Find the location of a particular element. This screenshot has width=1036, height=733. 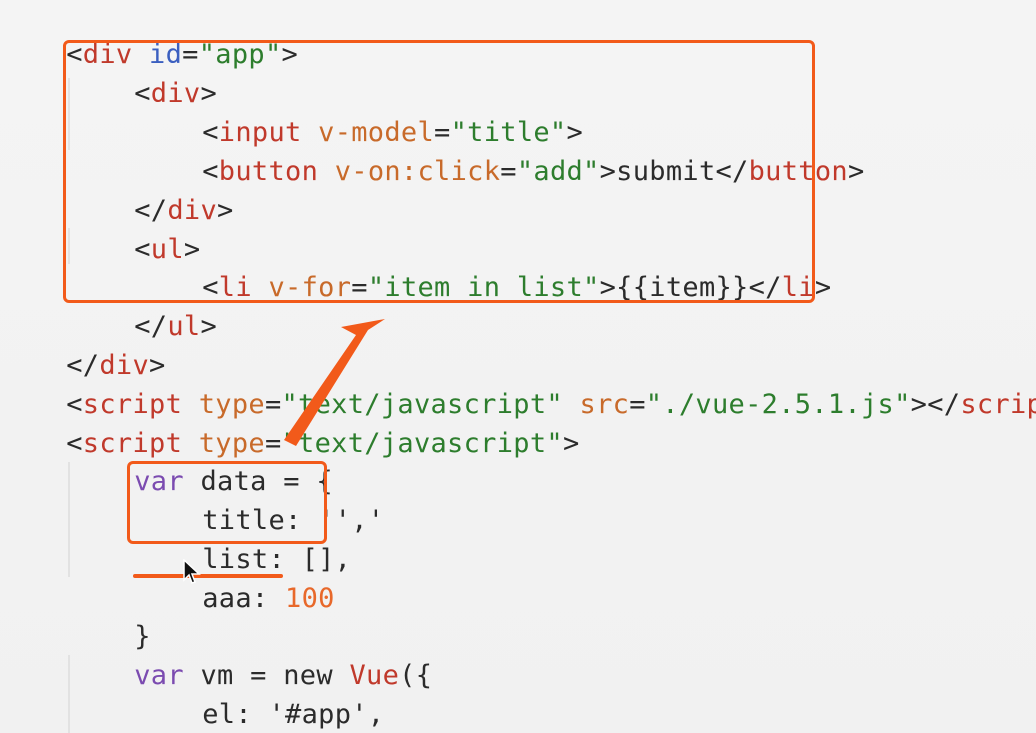

tag-bracket: ></ is located at coordinates (935, 404).